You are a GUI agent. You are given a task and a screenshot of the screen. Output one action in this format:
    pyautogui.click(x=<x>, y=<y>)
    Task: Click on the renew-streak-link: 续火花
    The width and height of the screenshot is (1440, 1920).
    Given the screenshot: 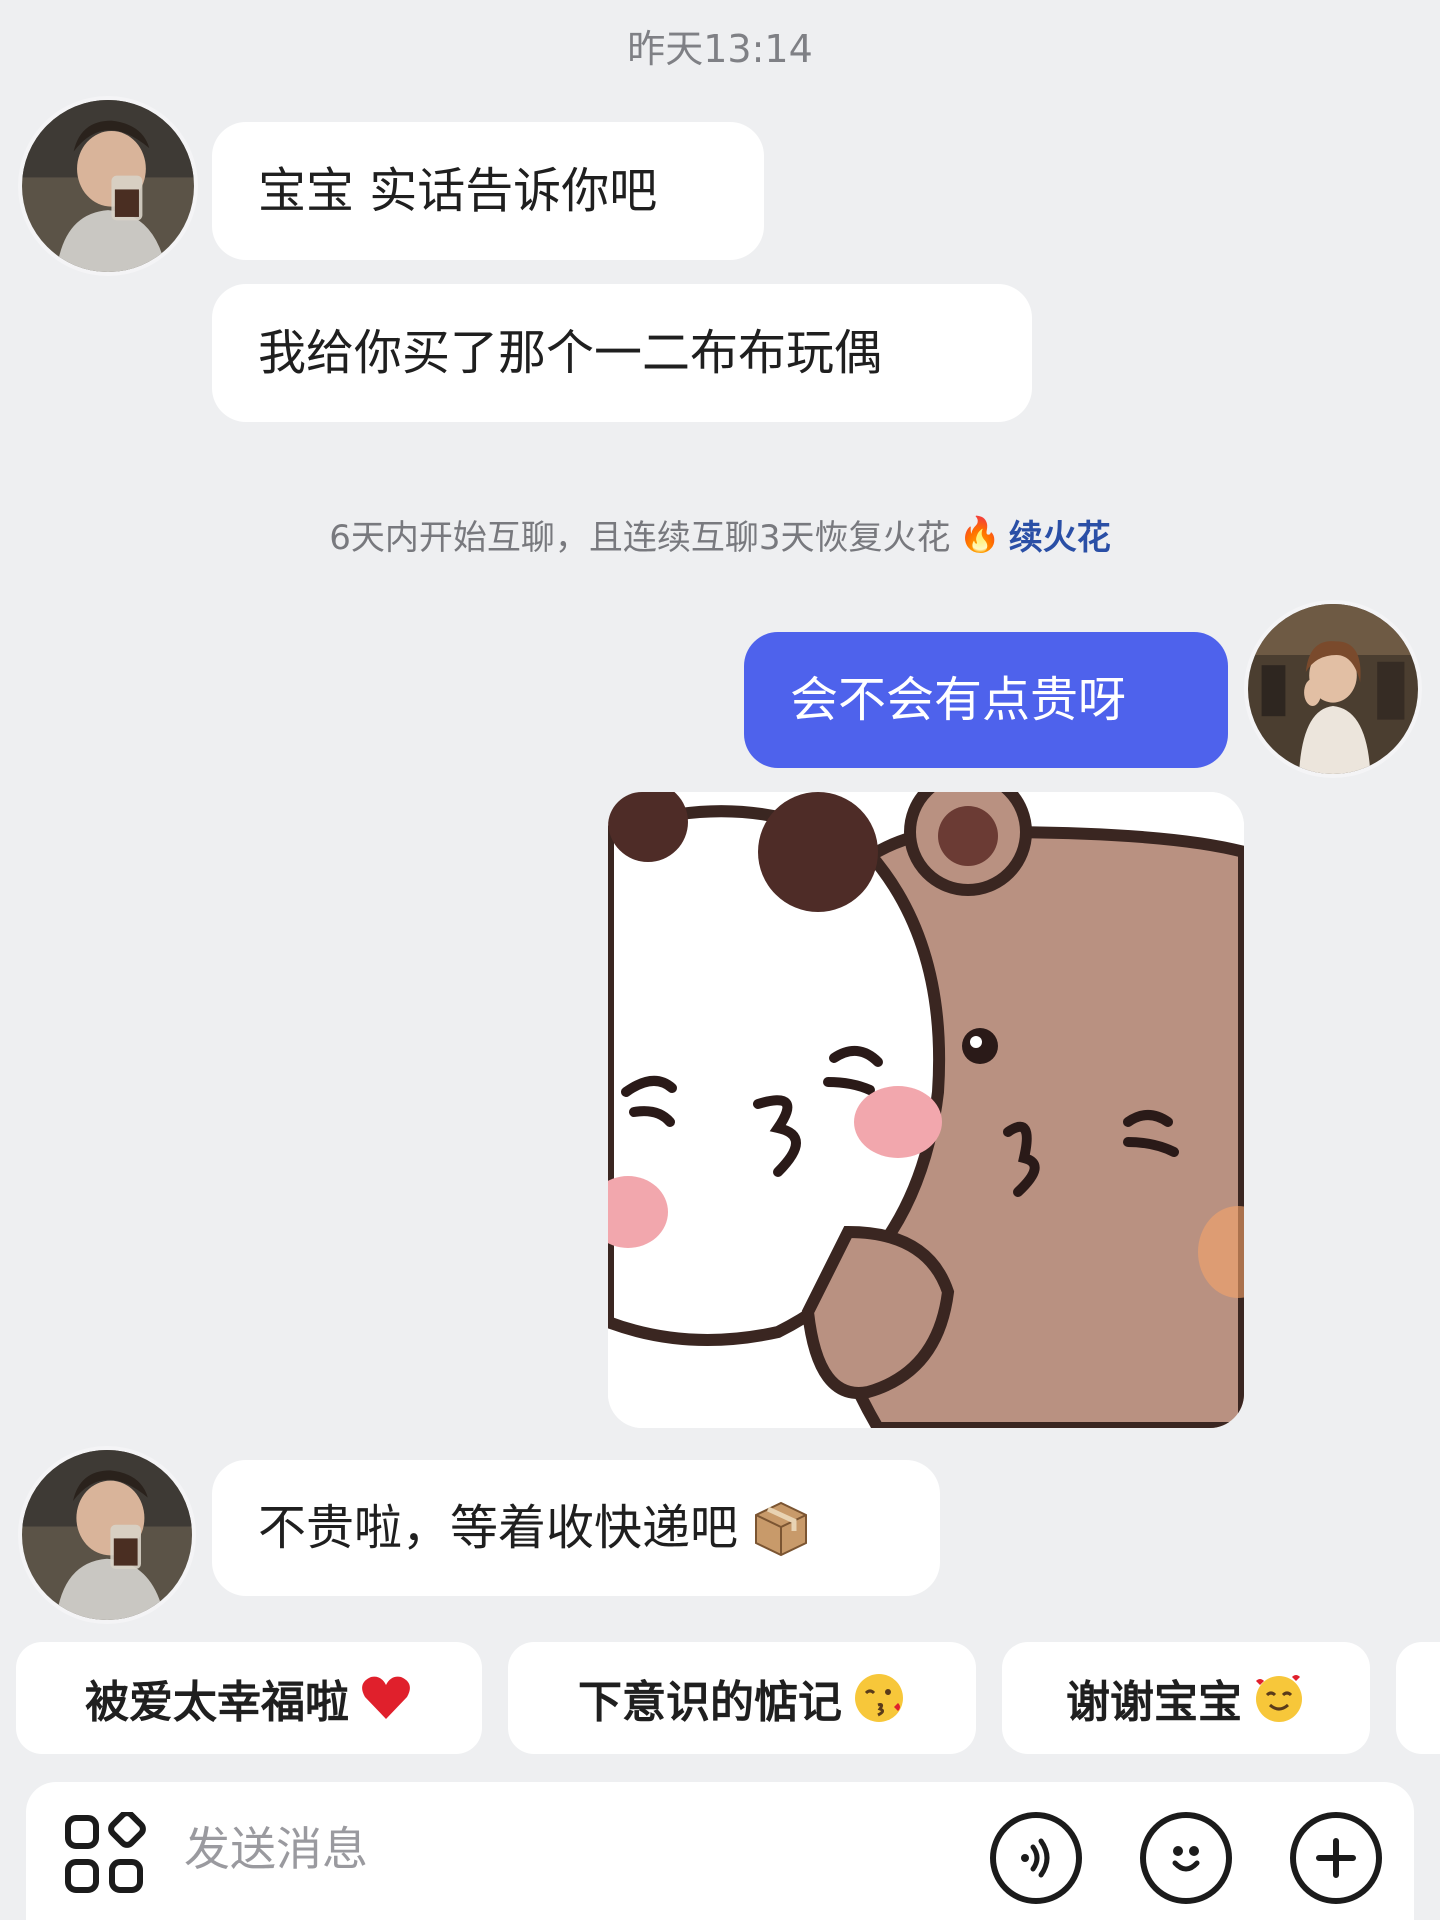 What is the action you would take?
    pyautogui.click(x=1060, y=534)
    